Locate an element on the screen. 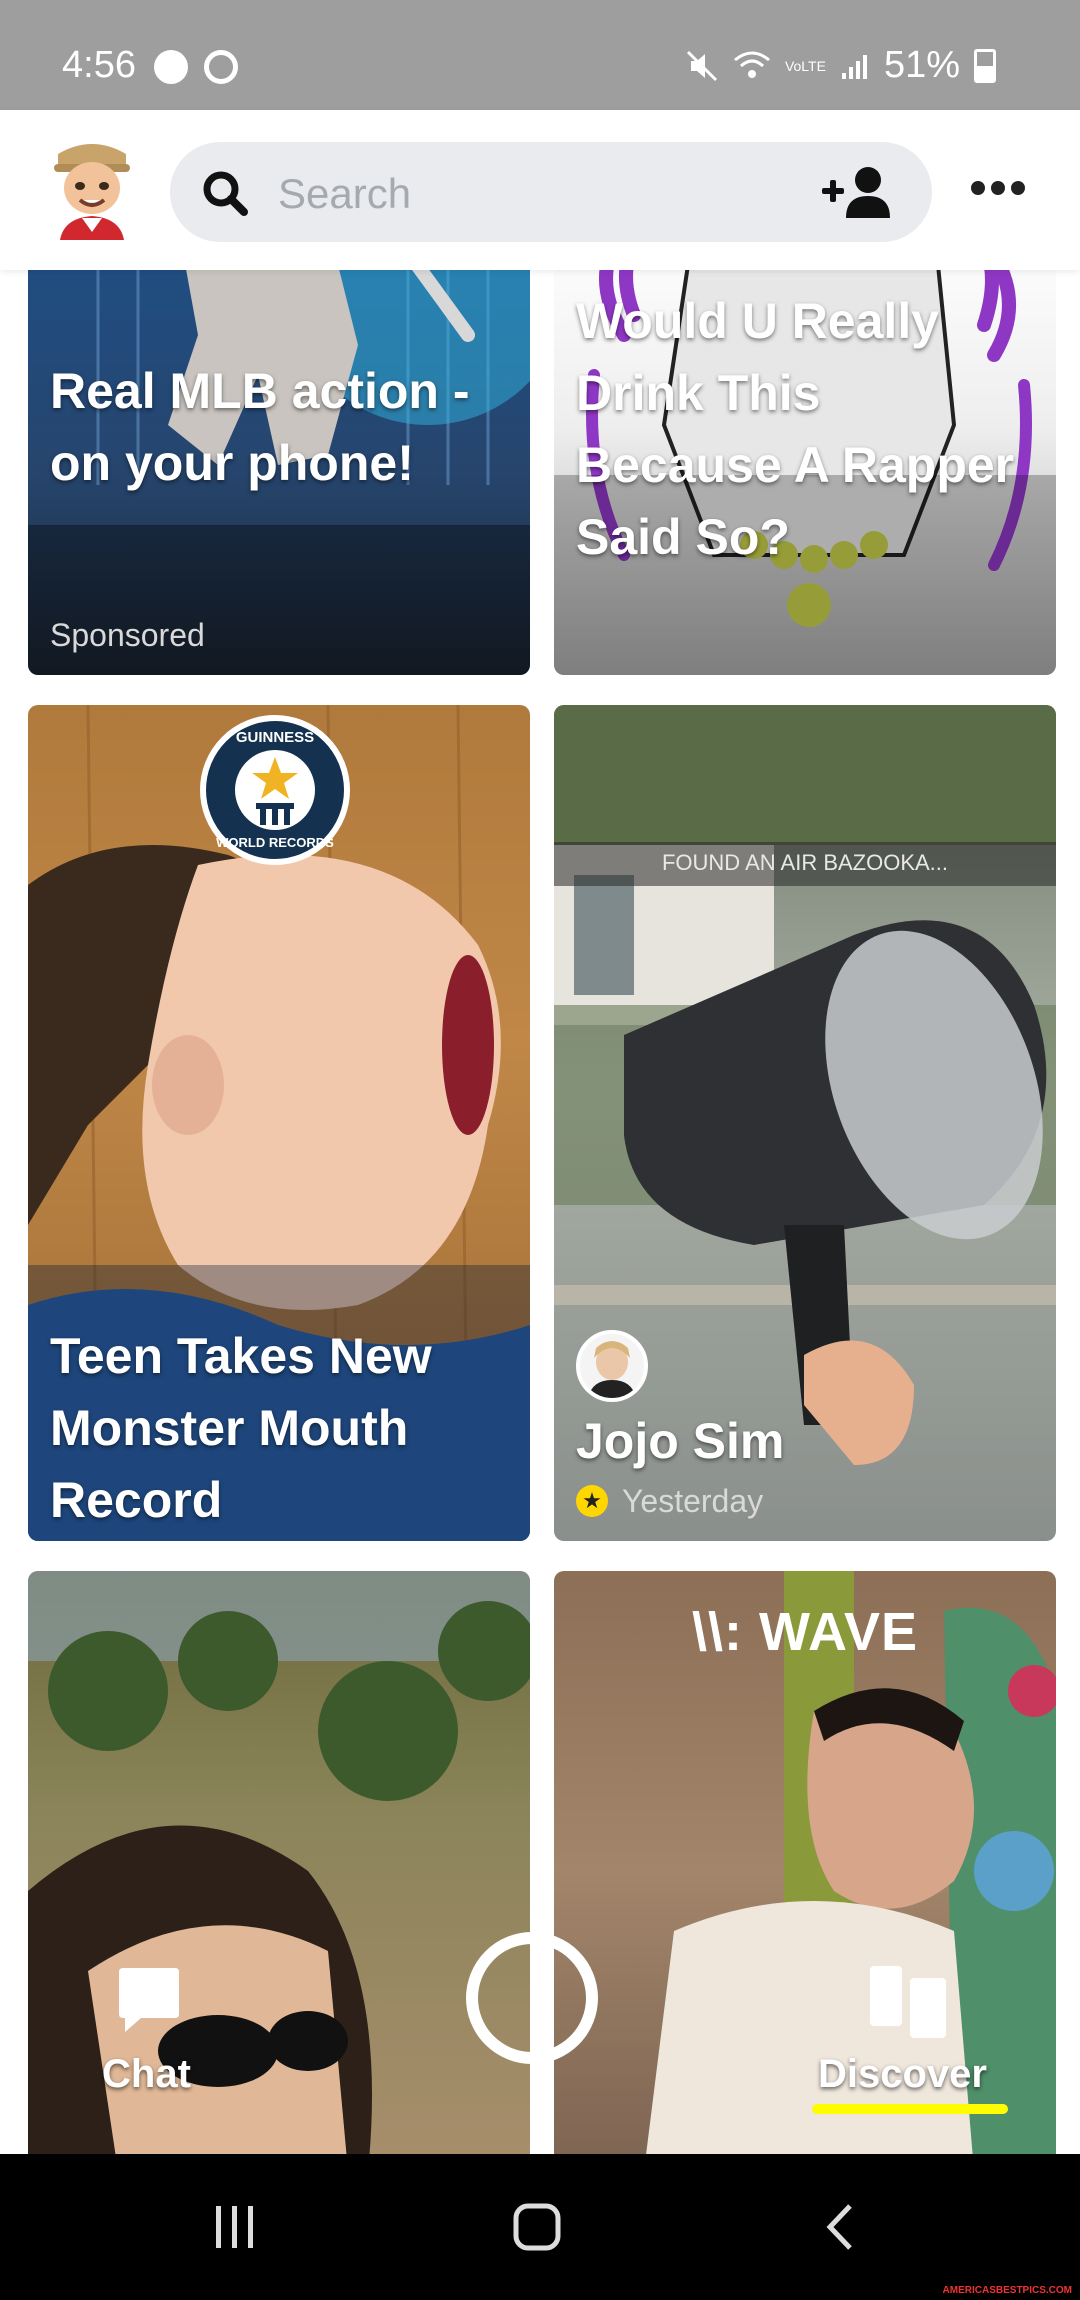 The width and height of the screenshot is (1080, 2300). status-icons: VoLTE 51% is located at coordinates (840, 65).